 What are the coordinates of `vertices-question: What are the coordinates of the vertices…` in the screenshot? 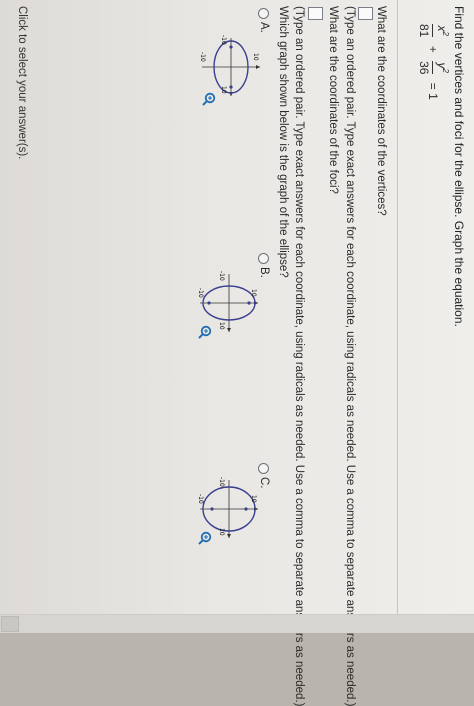 It's located at (381, 111).